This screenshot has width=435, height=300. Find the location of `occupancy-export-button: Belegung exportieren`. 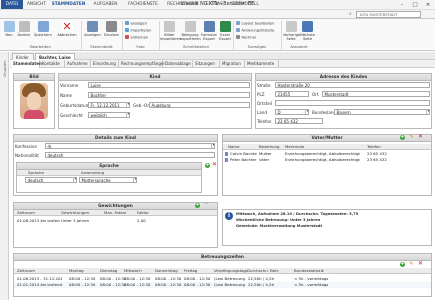

occupancy-export-button: Belegung exportieren is located at coordinates (190, 31).